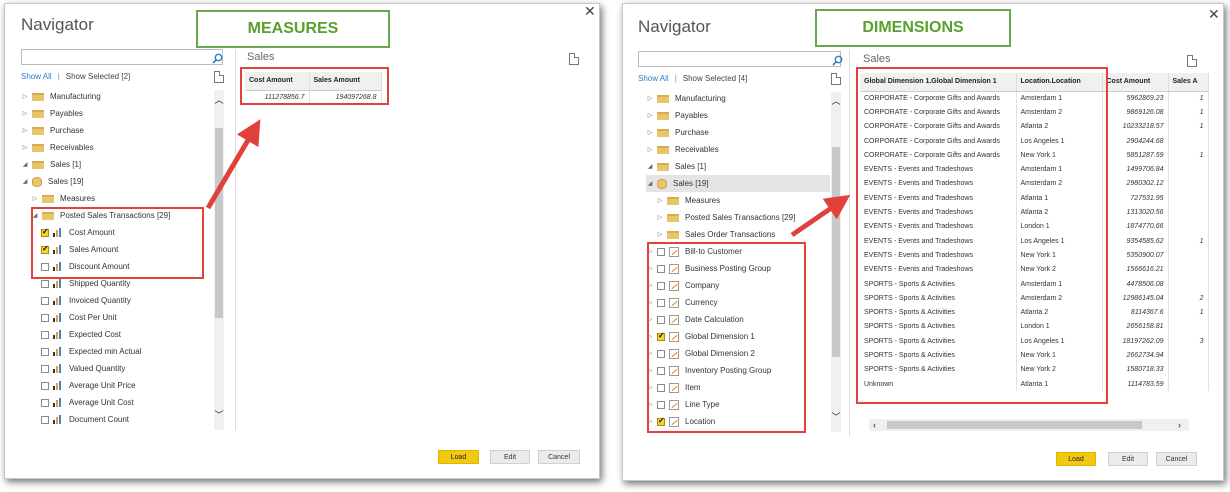 This screenshot has width=1230, height=492. I want to click on annotation-arrows, so click(528, 178).